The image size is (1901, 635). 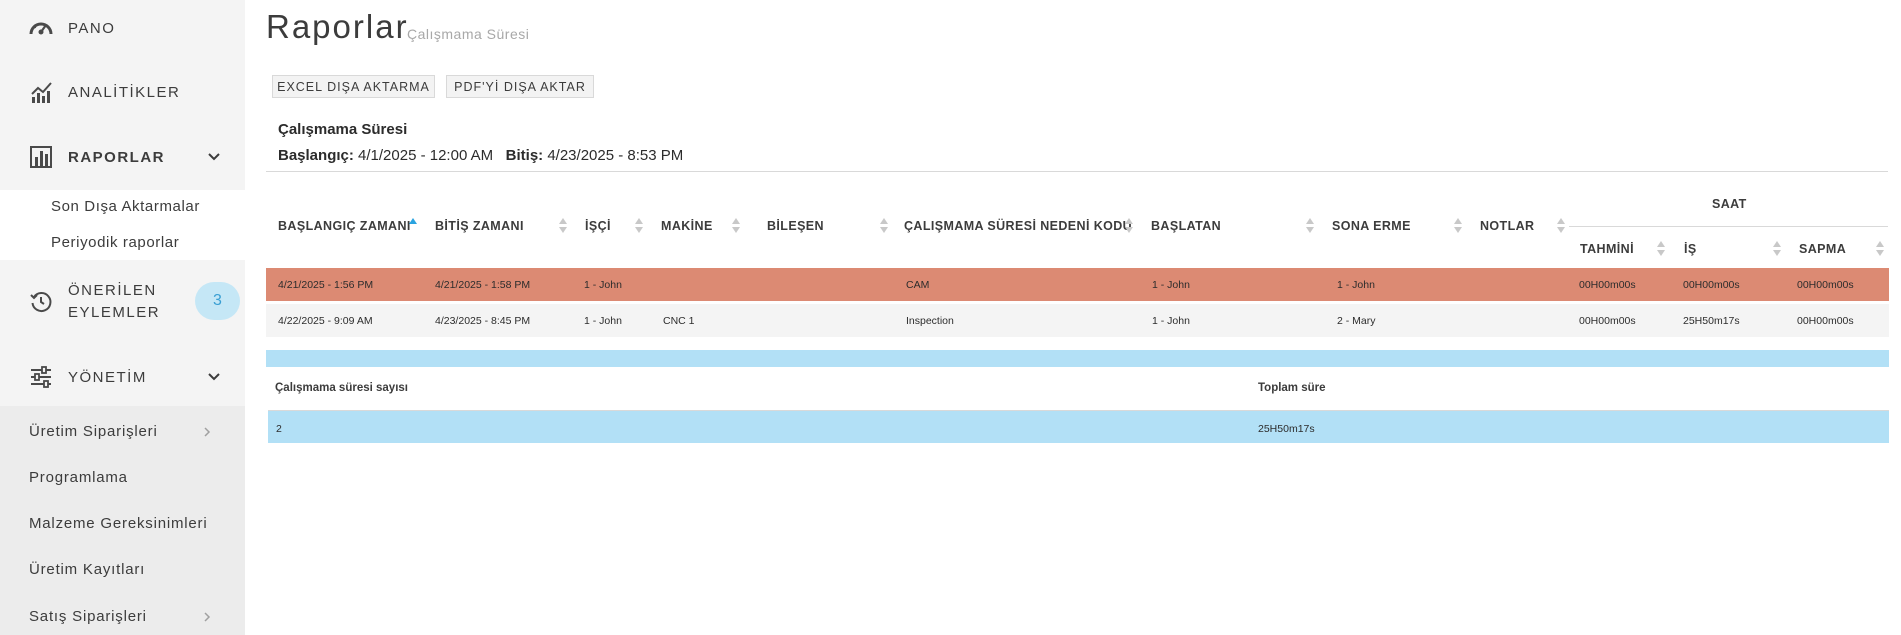 What do you see at coordinates (217, 301) in the screenshot?
I see `count-badge: 3` at bounding box center [217, 301].